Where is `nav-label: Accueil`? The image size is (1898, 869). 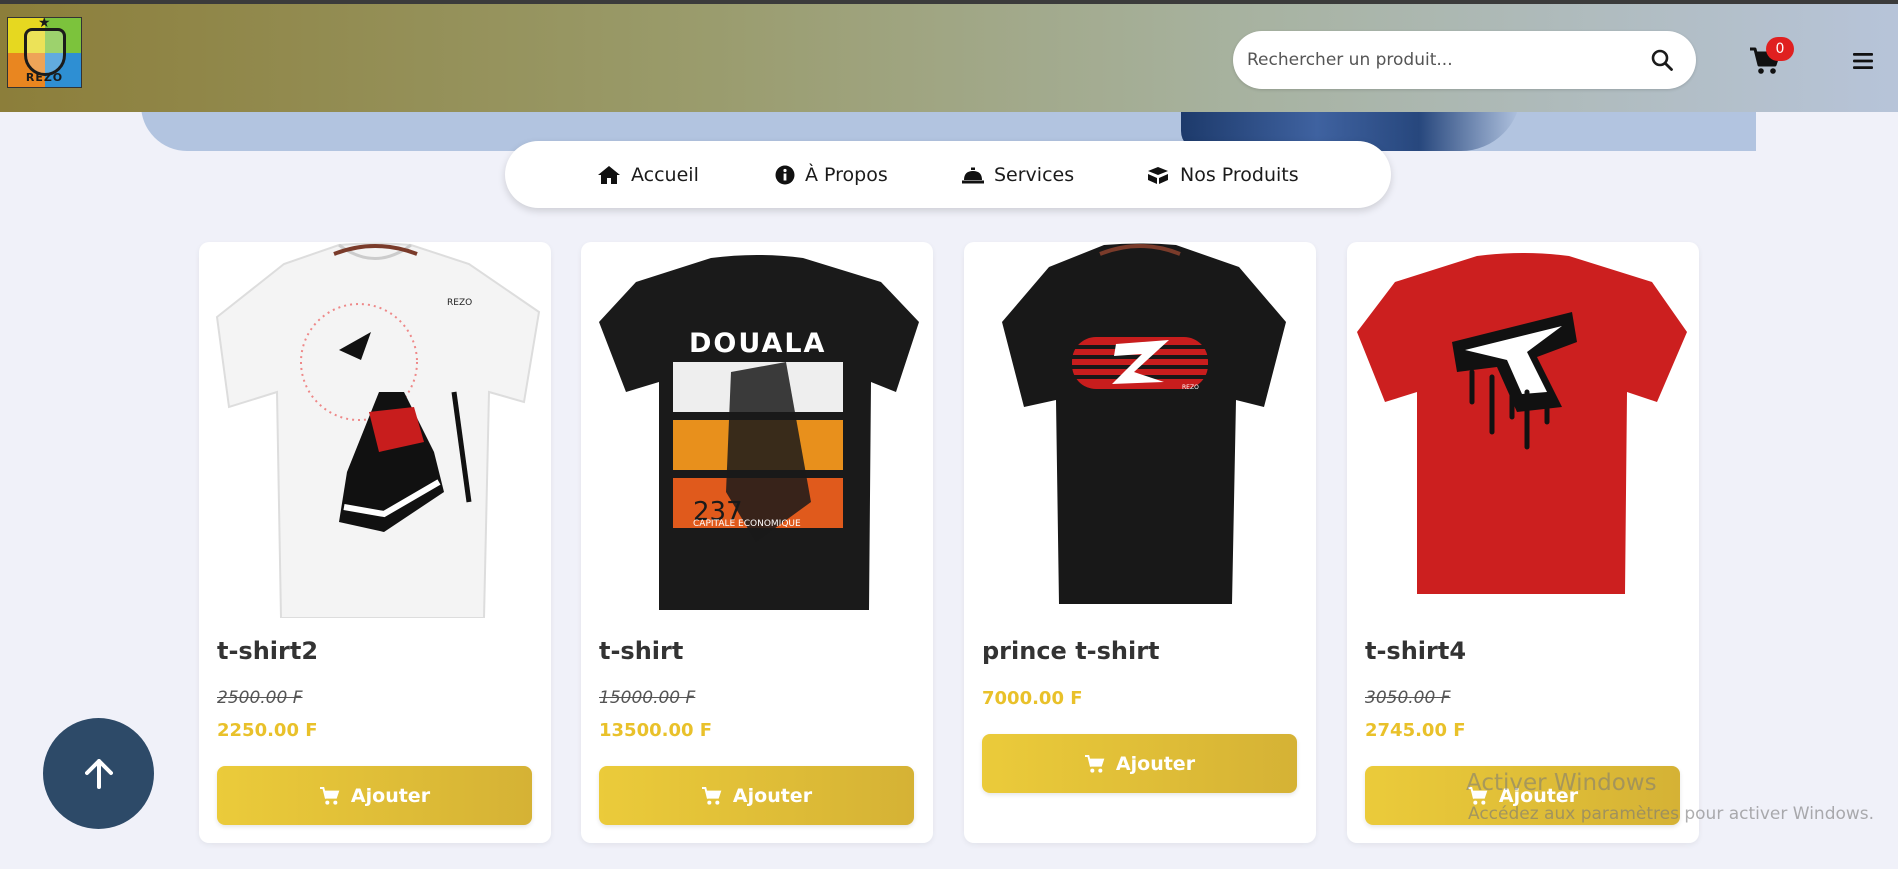 nav-label: Accueil is located at coordinates (665, 174).